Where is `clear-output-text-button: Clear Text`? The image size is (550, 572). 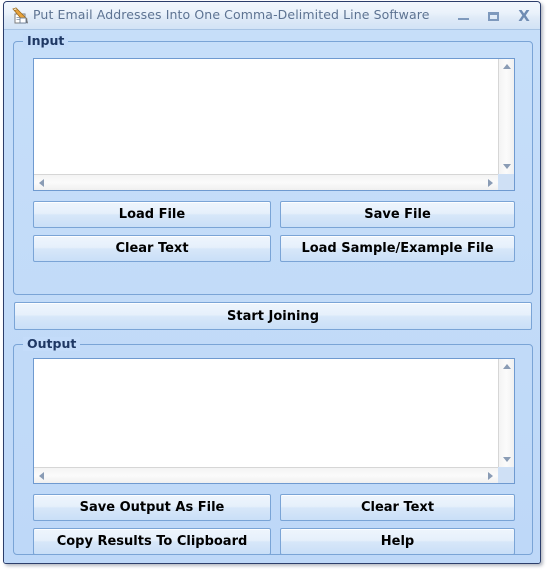
clear-output-text-button: Clear Text is located at coordinates (397, 507).